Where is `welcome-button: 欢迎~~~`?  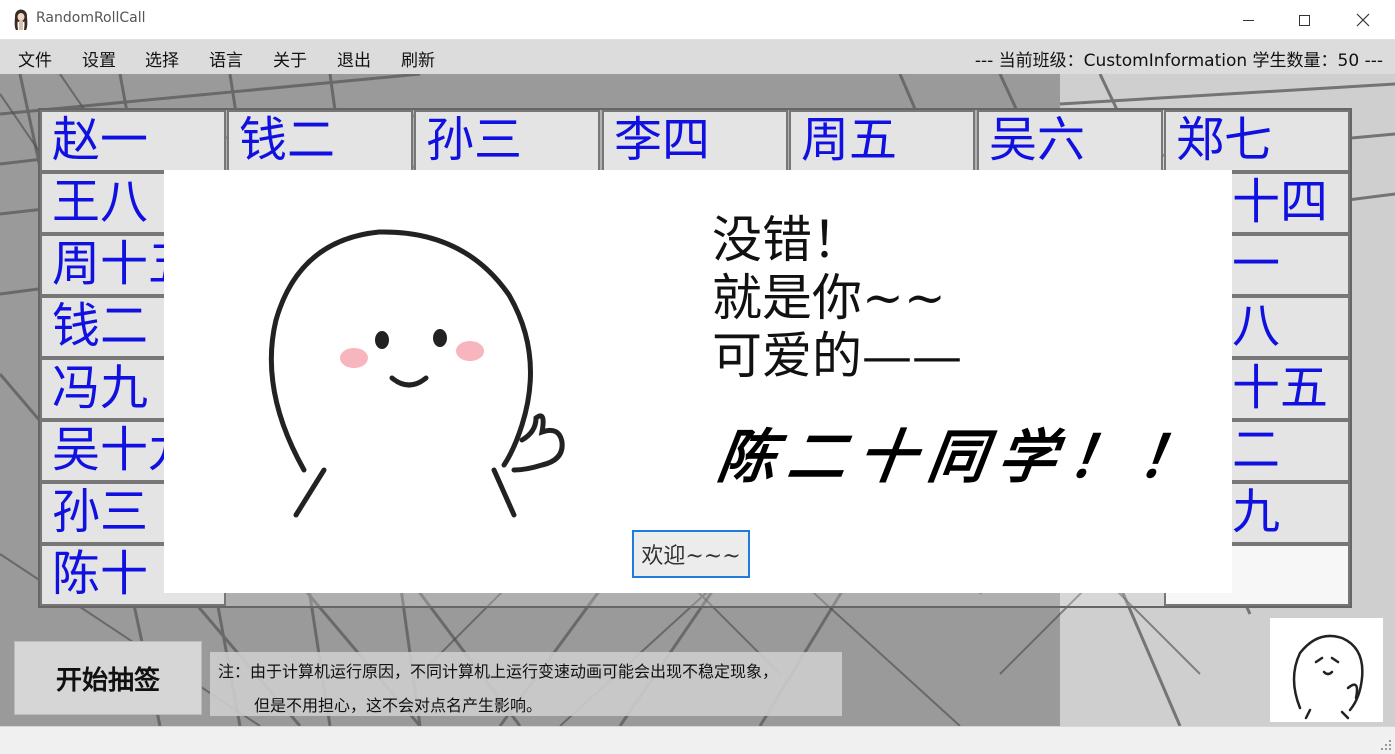
welcome-button: 欢迎~~~ is located at coordinates (691, 554).